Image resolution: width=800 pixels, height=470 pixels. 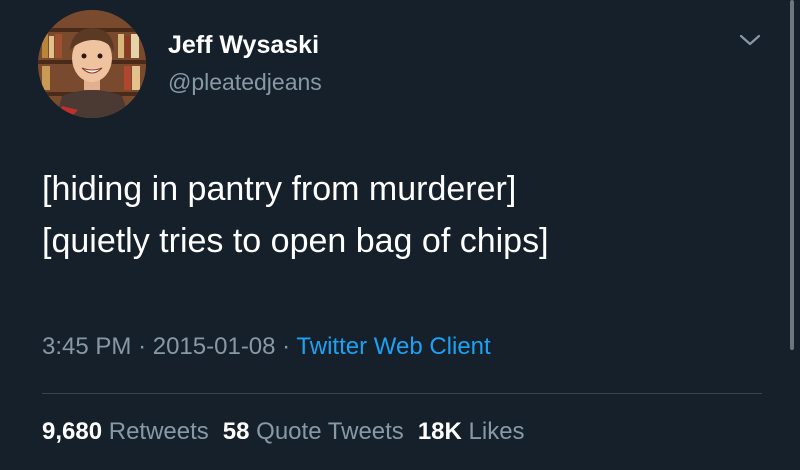 What do you see at coordinates (214, 346) in the screenshot?
I see `tweet-date: 2015-01-08` at bounding box center [214, 346].